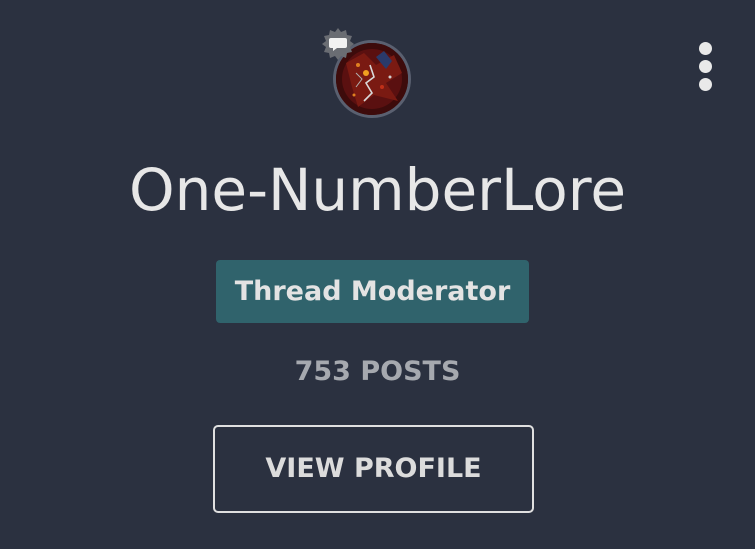 The height and width of the screenshot is (549, 755). What do you see at coordinates (377, 190) in the screenshot?
I see `username: One-NumberLore` at bounding box center [377, 190].